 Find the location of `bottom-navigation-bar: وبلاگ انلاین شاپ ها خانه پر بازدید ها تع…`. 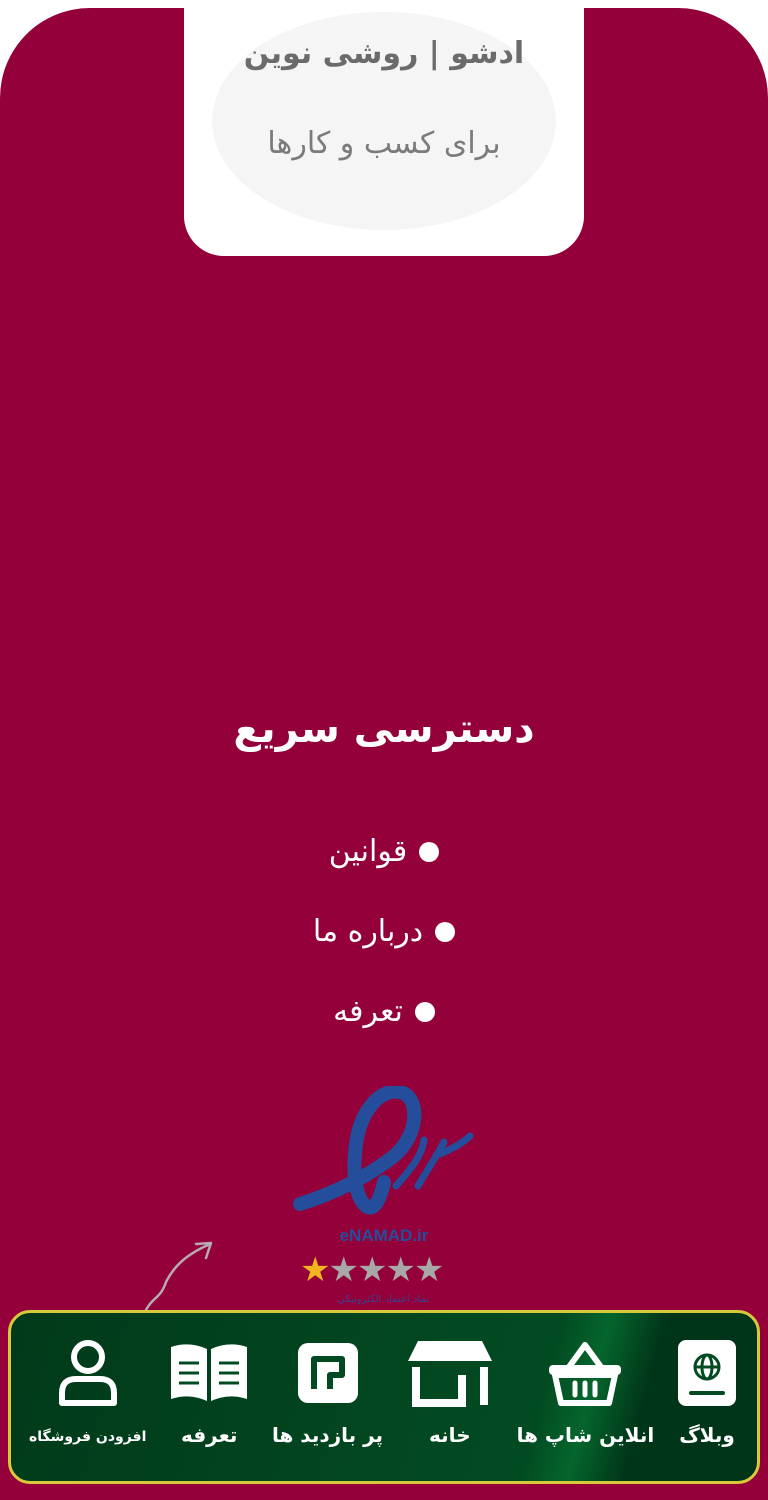

bottom-navigation-bar: وبلاگ انلاین شاپ ها خانه پر بازدید ها تع… is located at coordinates (384, 1397).